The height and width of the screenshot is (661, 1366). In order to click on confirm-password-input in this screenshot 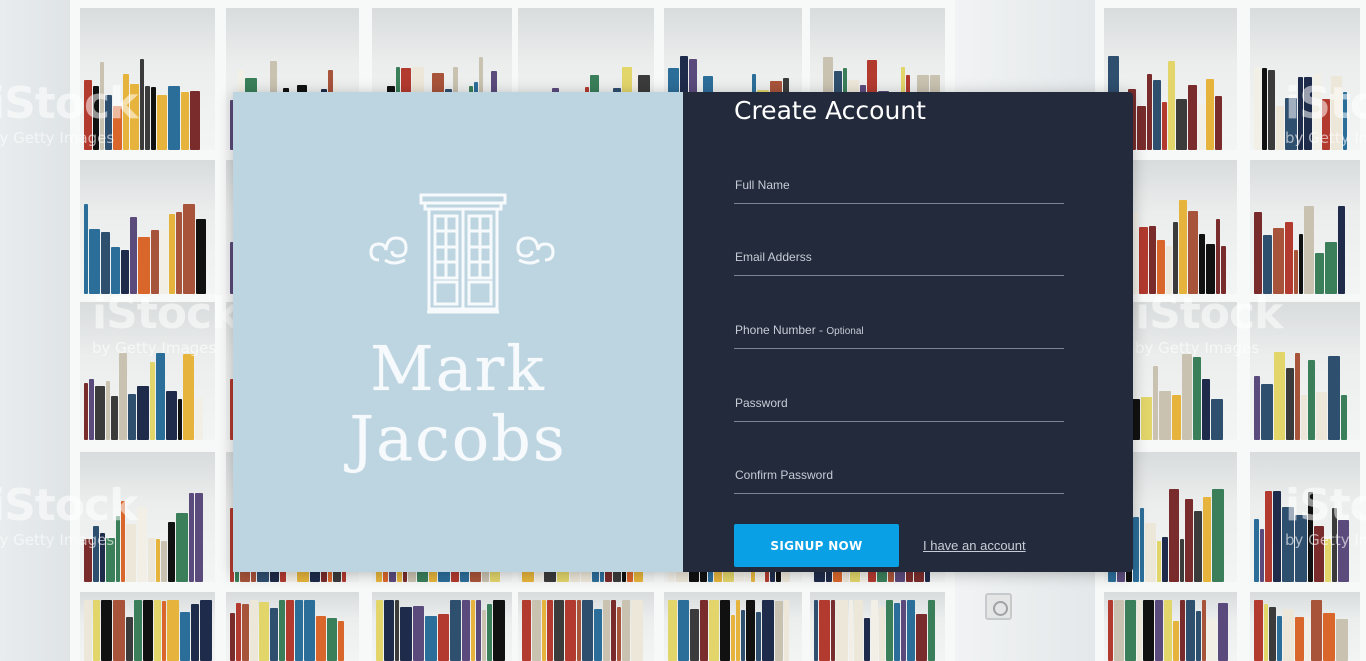, I will do `click(899, 478)`.